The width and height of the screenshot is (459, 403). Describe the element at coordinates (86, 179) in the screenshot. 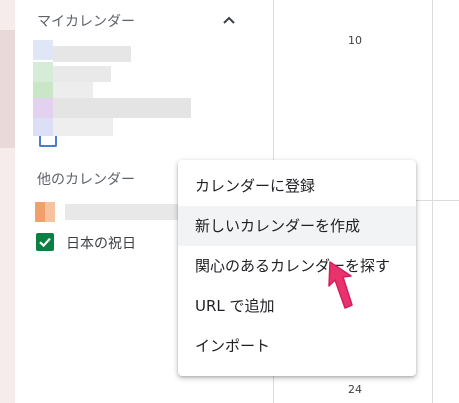

I see `other-calendars-title: 他のカレンダー` at that location.